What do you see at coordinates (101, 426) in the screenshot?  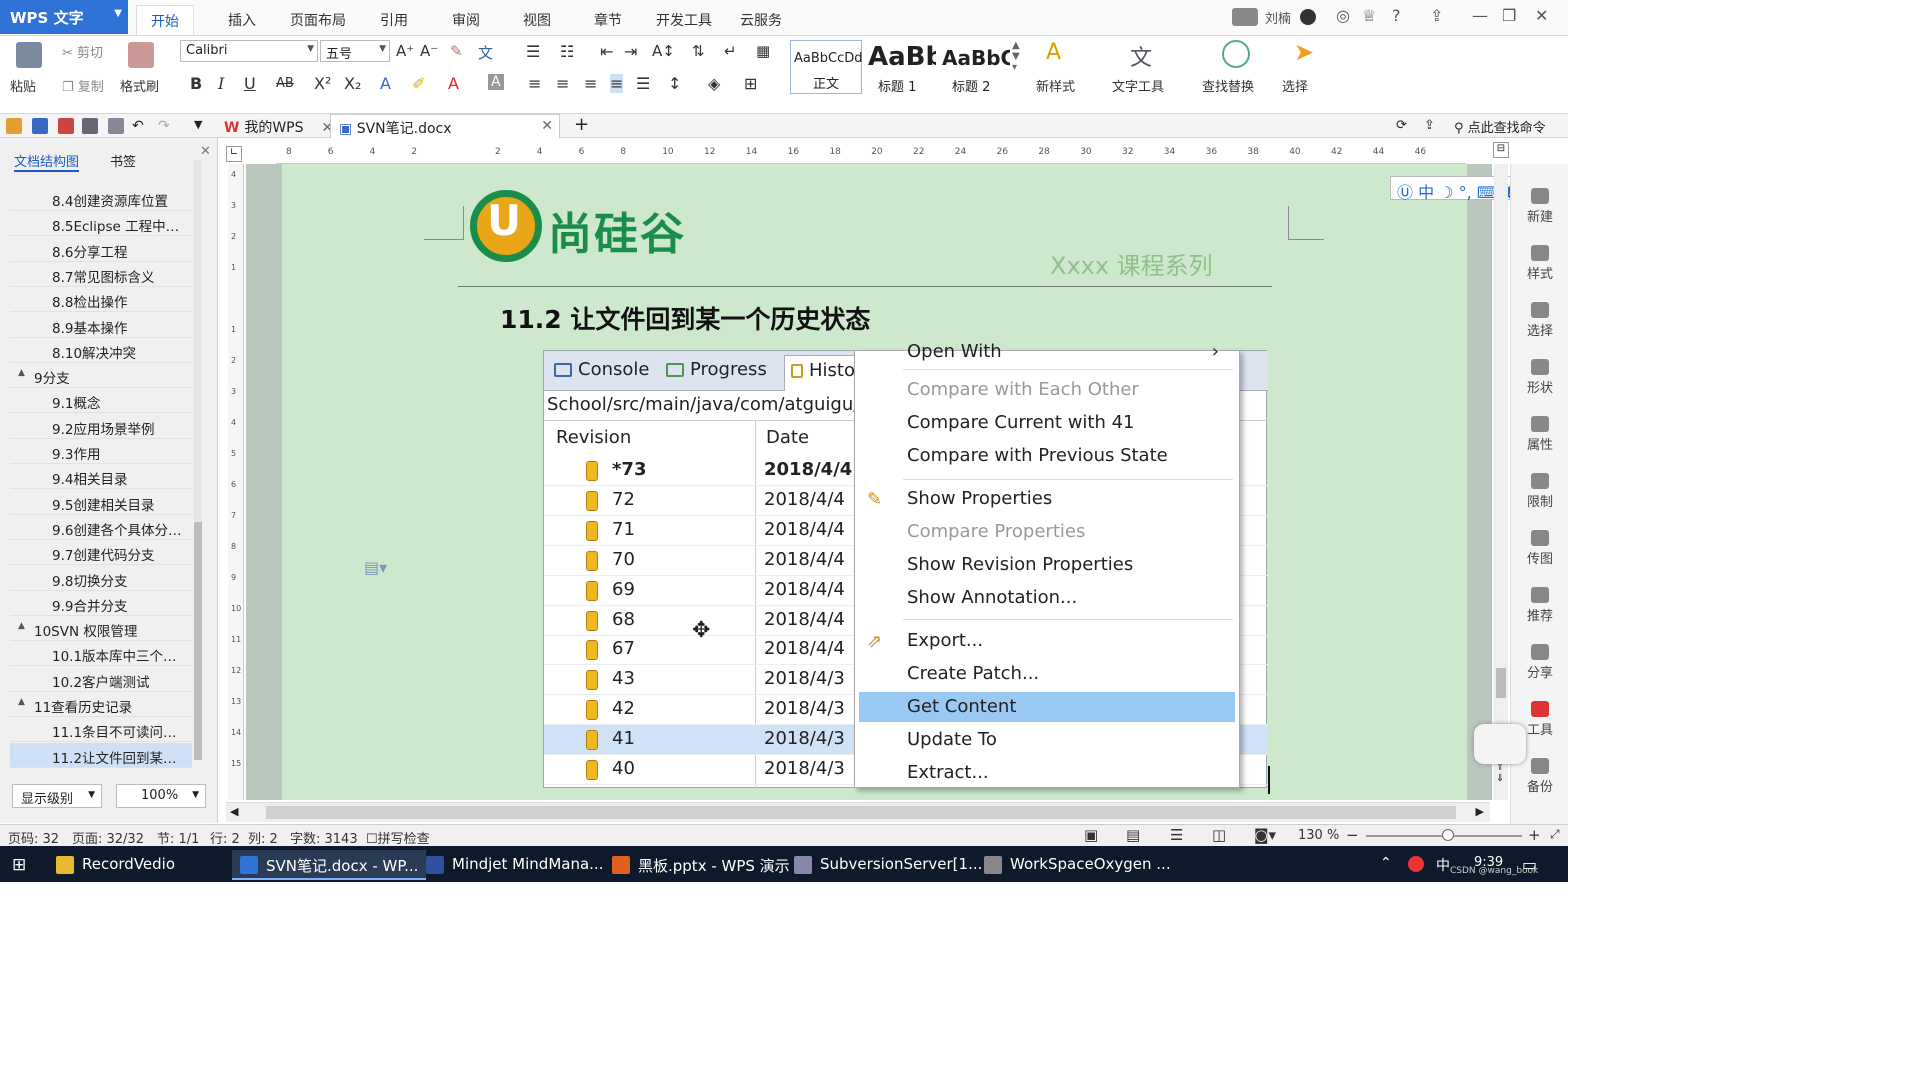 I see `outline-item: 9.2应用场景举例` at bounding box center [101, 426].